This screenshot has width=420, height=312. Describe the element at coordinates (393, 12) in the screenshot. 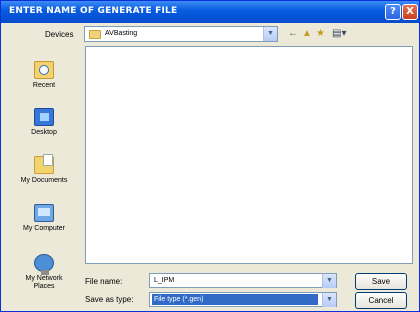

I see `help-button: ?` at that location.